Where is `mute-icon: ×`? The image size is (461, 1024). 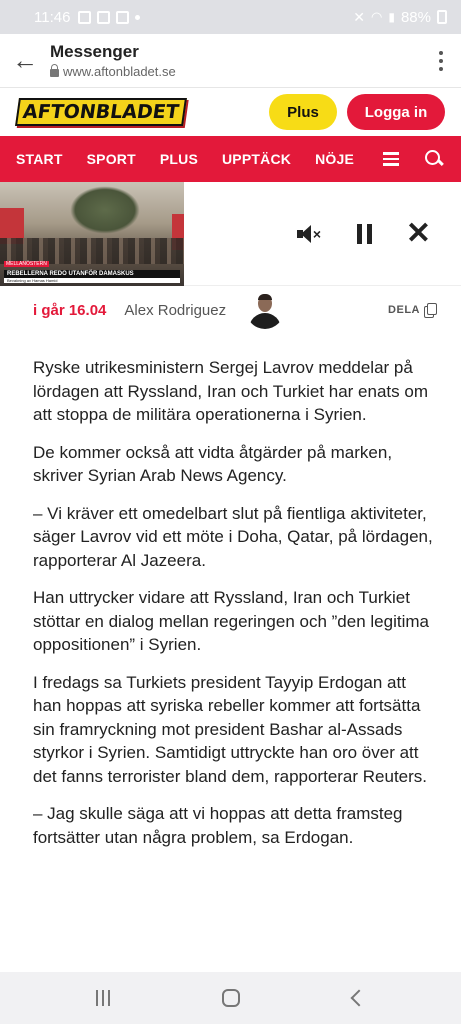
mute-icon: × is located at coordinates (309, 234).